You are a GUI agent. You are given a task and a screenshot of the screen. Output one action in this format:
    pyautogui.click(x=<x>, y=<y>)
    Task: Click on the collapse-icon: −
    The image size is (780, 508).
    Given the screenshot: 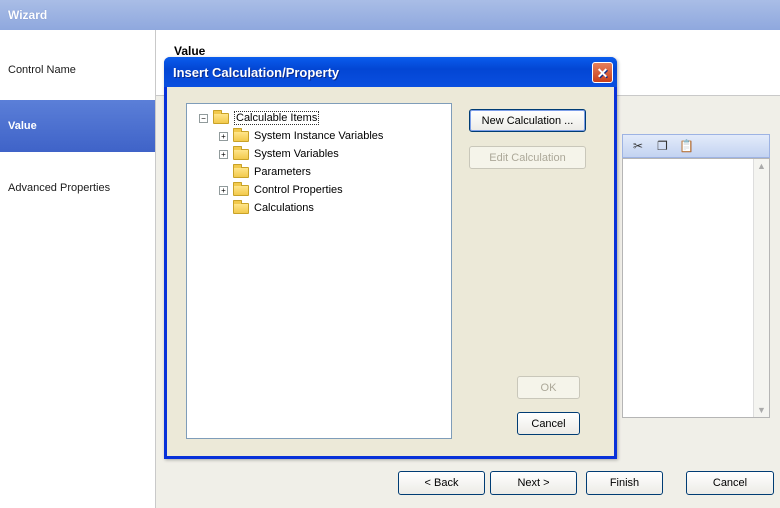 What is the action you would take?
    pyautogui.click(x=203, y=118)
    